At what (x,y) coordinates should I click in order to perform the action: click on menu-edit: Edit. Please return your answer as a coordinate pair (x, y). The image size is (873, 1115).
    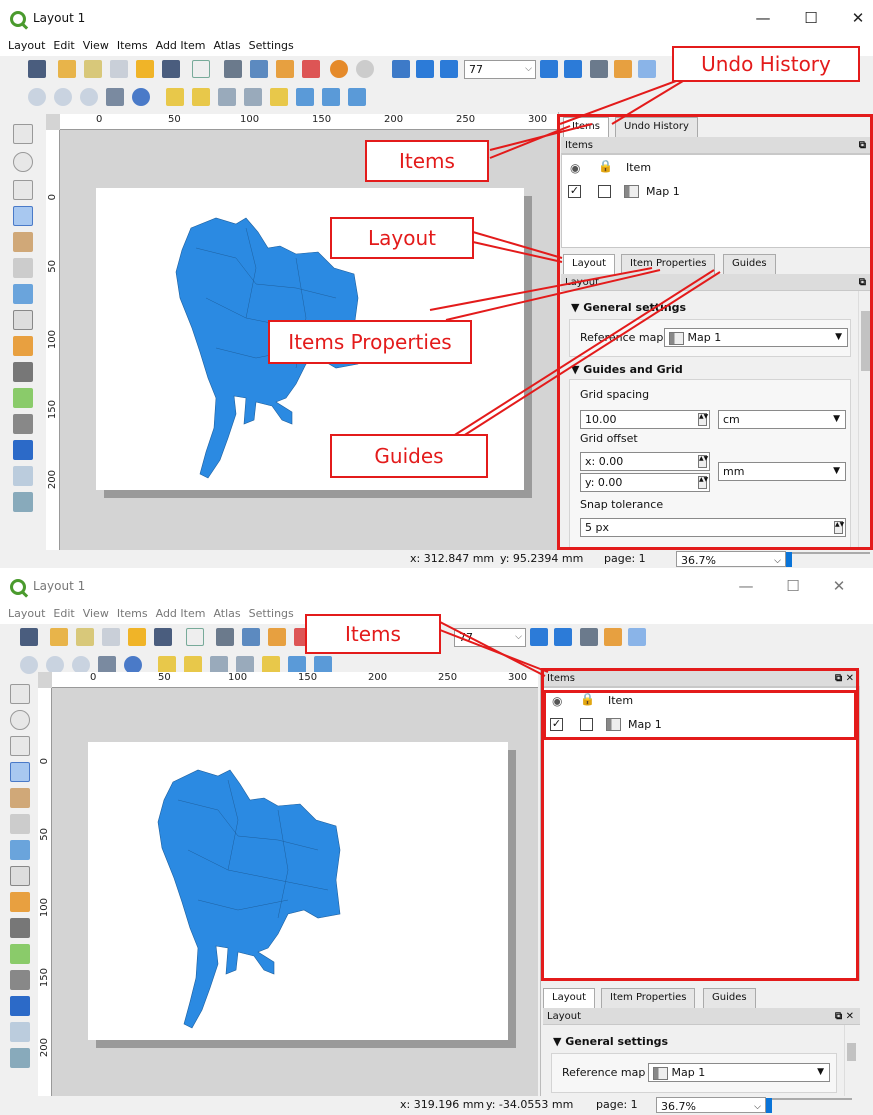
    Looking at the image, I should click on (63, 46).